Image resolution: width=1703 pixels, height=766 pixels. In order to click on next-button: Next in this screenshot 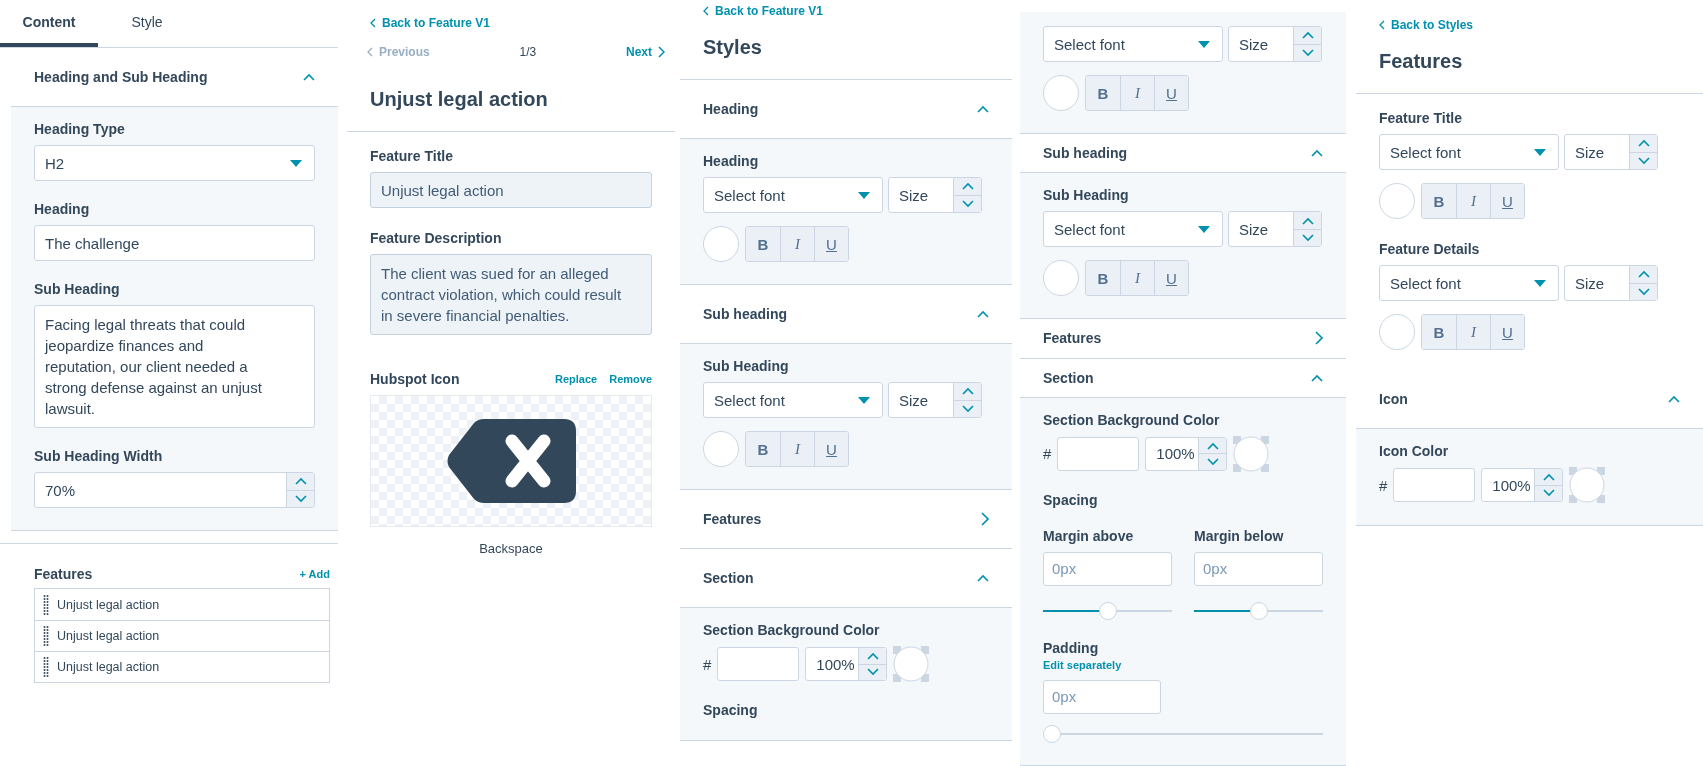, I will do `click(645, 52)`.